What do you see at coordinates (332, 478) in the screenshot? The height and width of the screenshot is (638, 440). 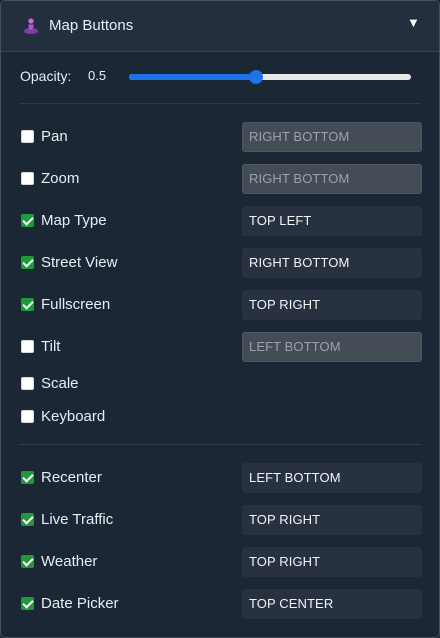 I see `recenter-position-select: LEFT BOTTOM` at bounding box center [332, 478].